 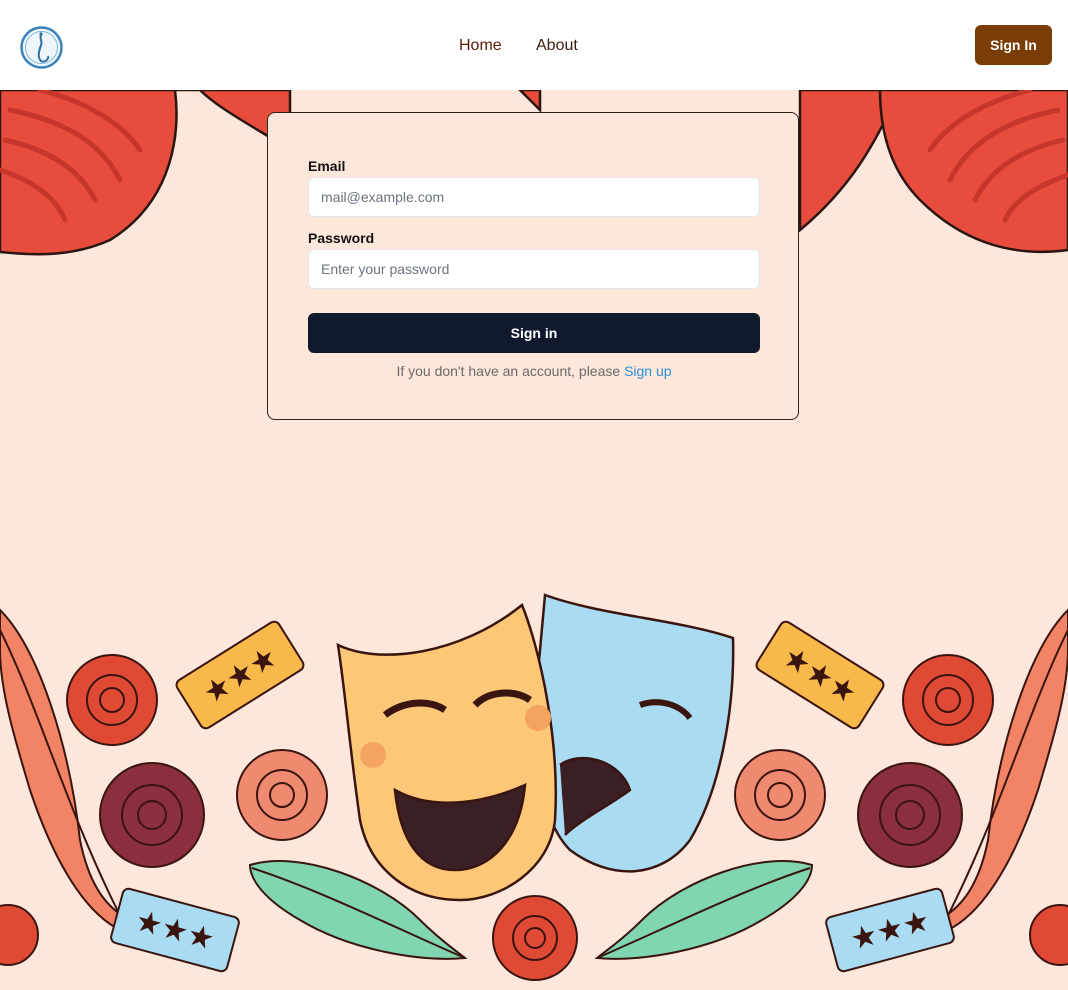 What do you see at coordinates (534, 333) in the screenshot?
I see `sign-in-submit-button: Sign in` at bounding box center [534, 333].